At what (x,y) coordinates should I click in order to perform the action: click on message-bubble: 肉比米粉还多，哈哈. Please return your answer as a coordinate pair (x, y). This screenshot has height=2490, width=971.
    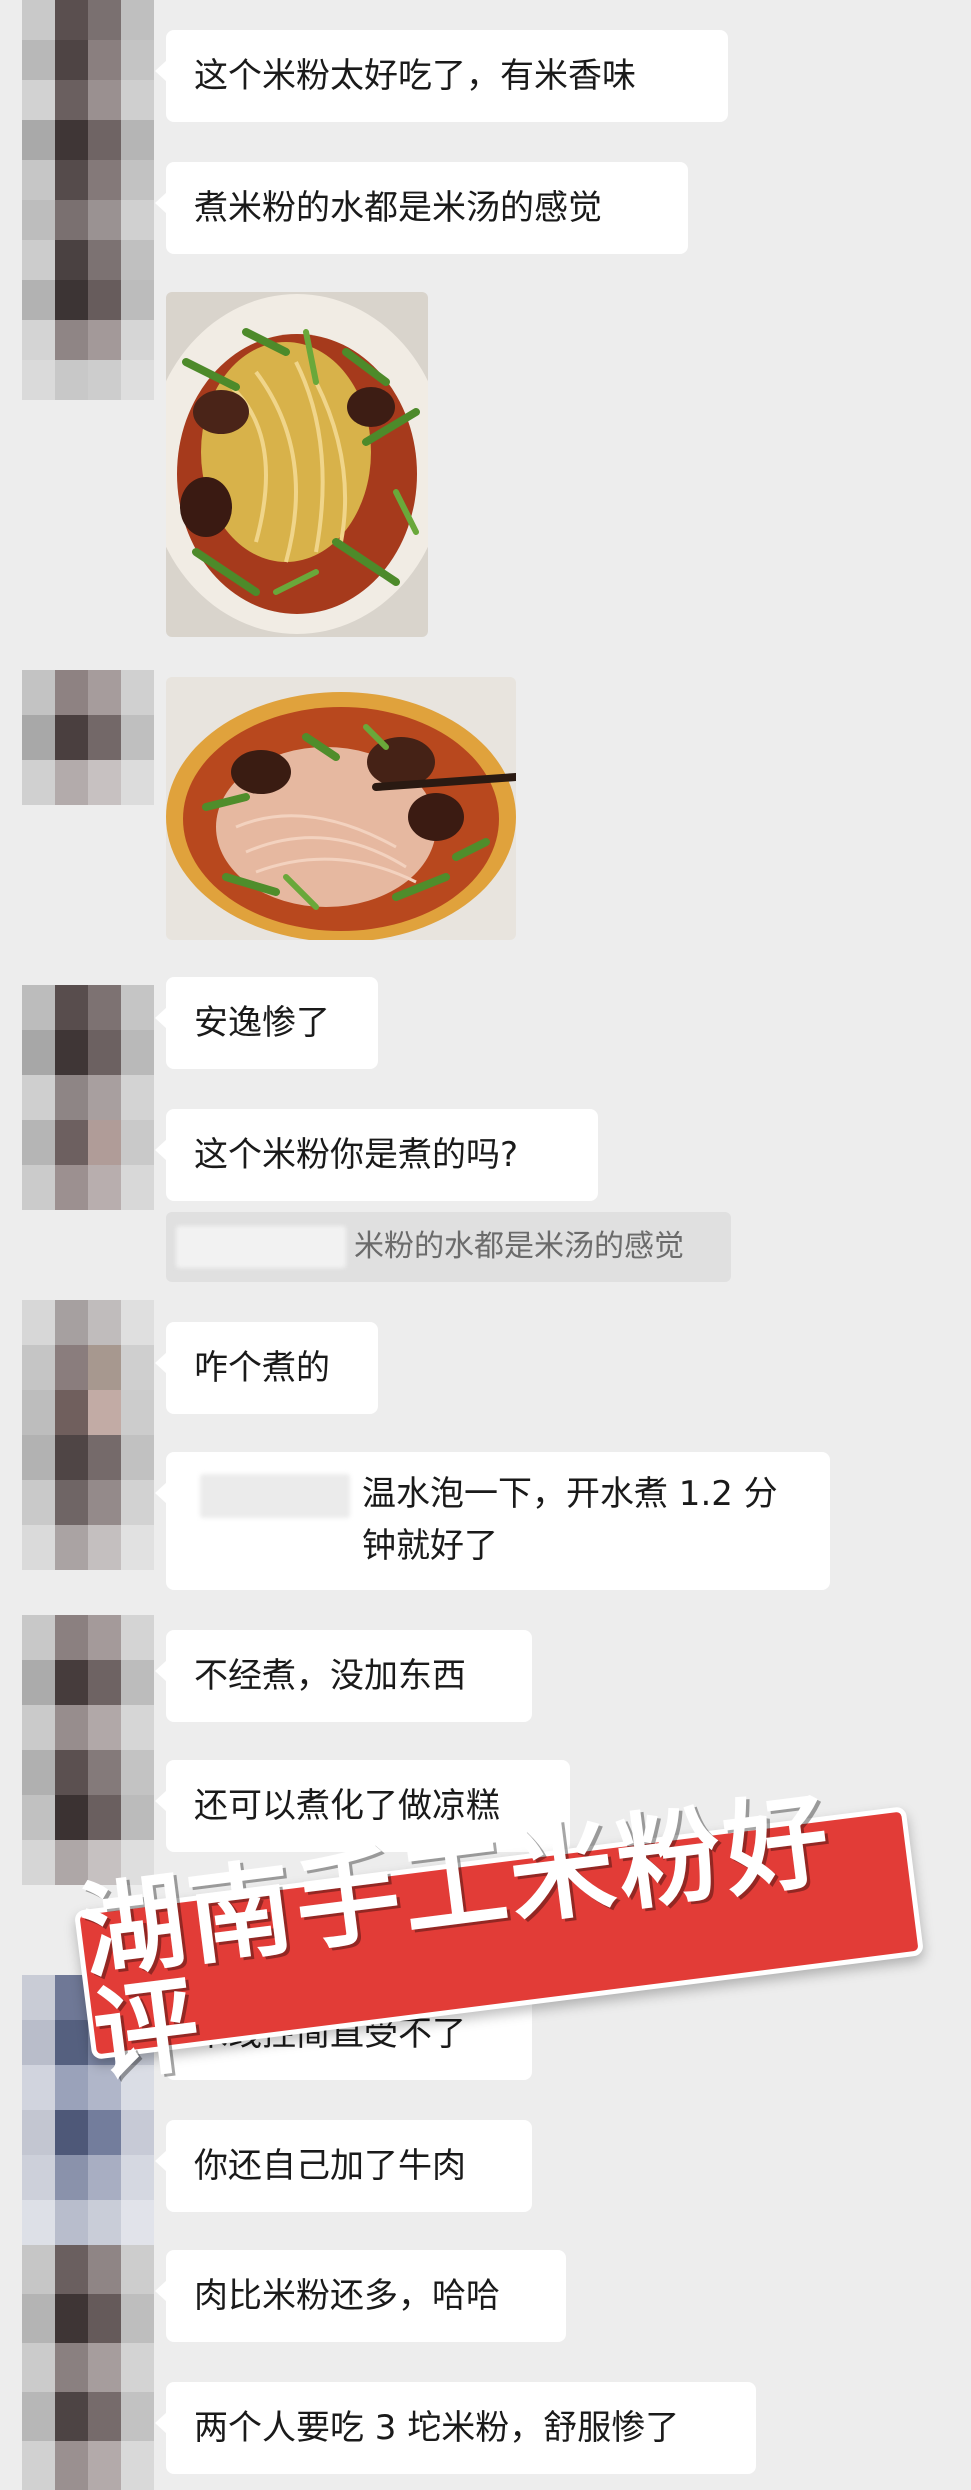
    Looking at the image, I should click on (360, 2296).